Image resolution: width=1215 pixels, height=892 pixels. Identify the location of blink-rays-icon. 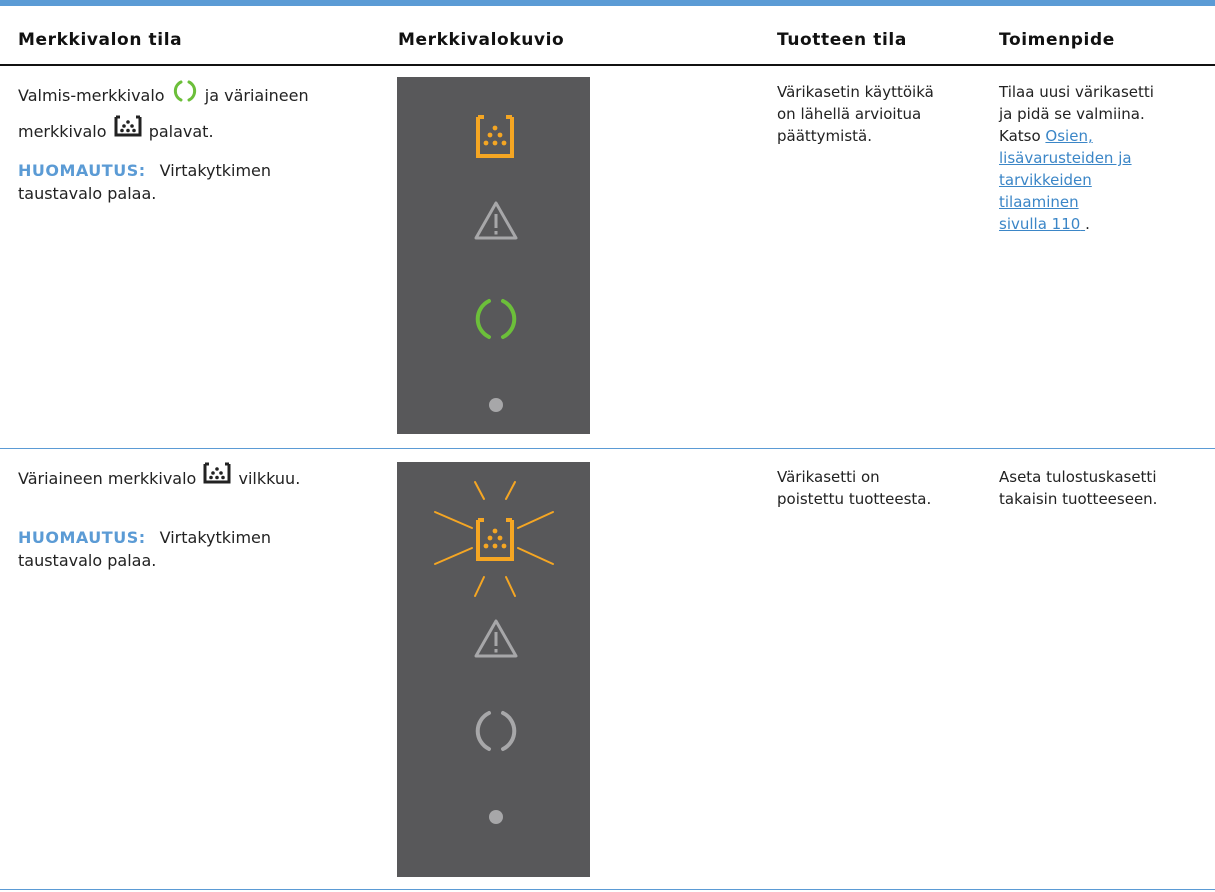
(494, 539).